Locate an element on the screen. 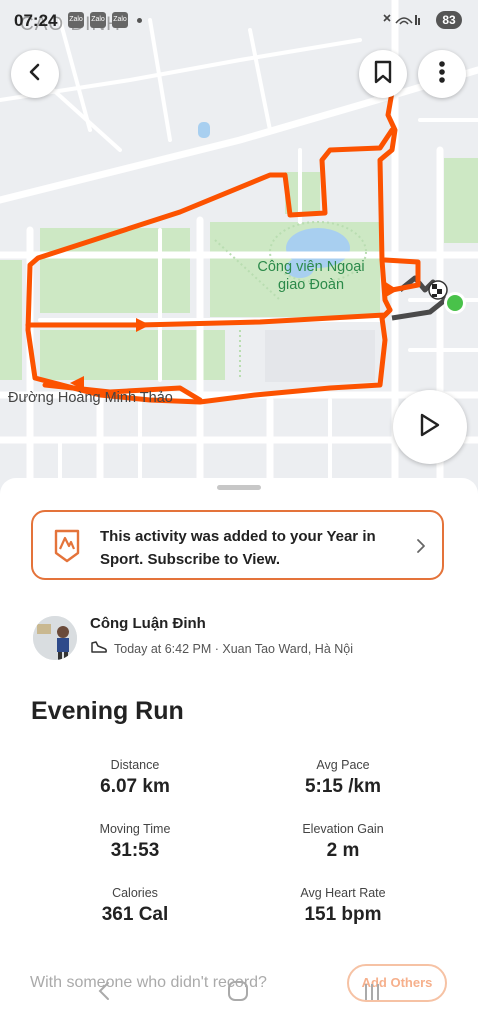  stat-avg-pace: Avg Pace 5:15 /km is located at coordinates (343, 777).